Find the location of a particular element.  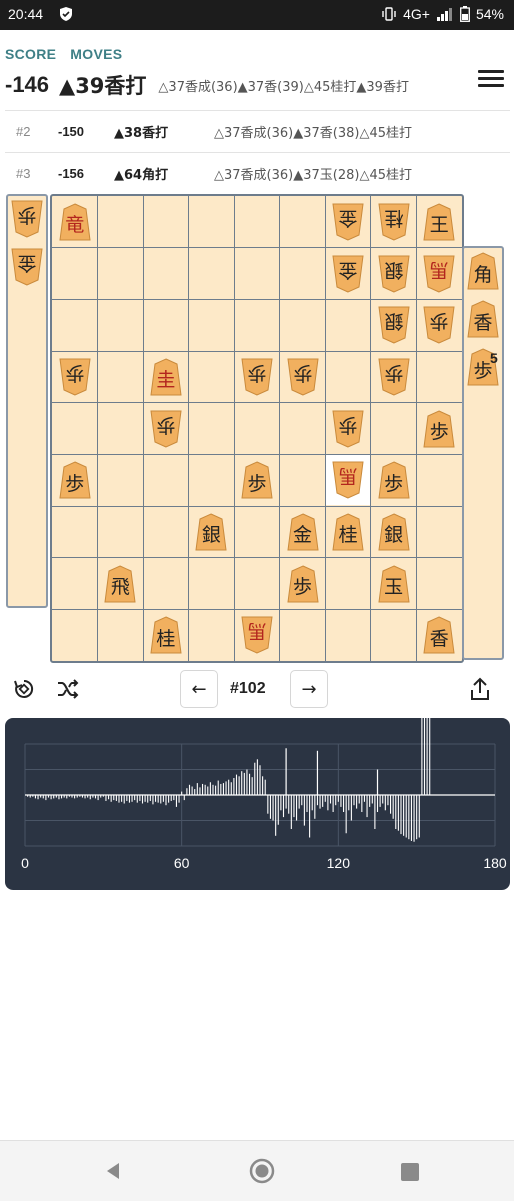

prev-move-button: ← is located at coordinates (199, 689).